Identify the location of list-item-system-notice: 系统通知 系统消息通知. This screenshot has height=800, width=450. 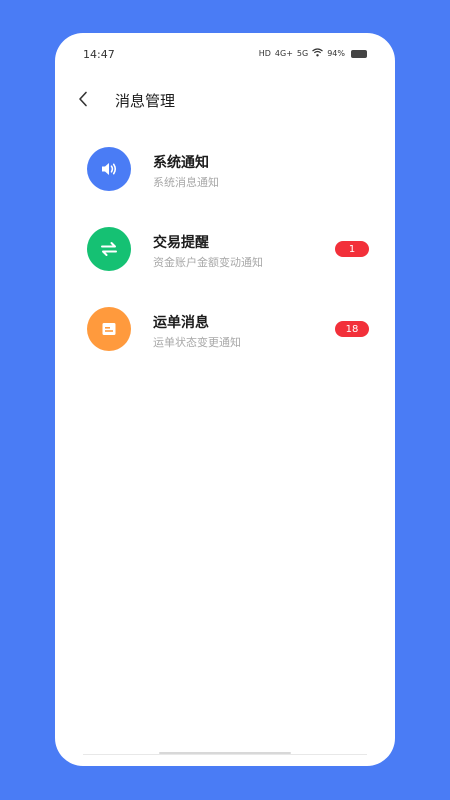
(225, 181).